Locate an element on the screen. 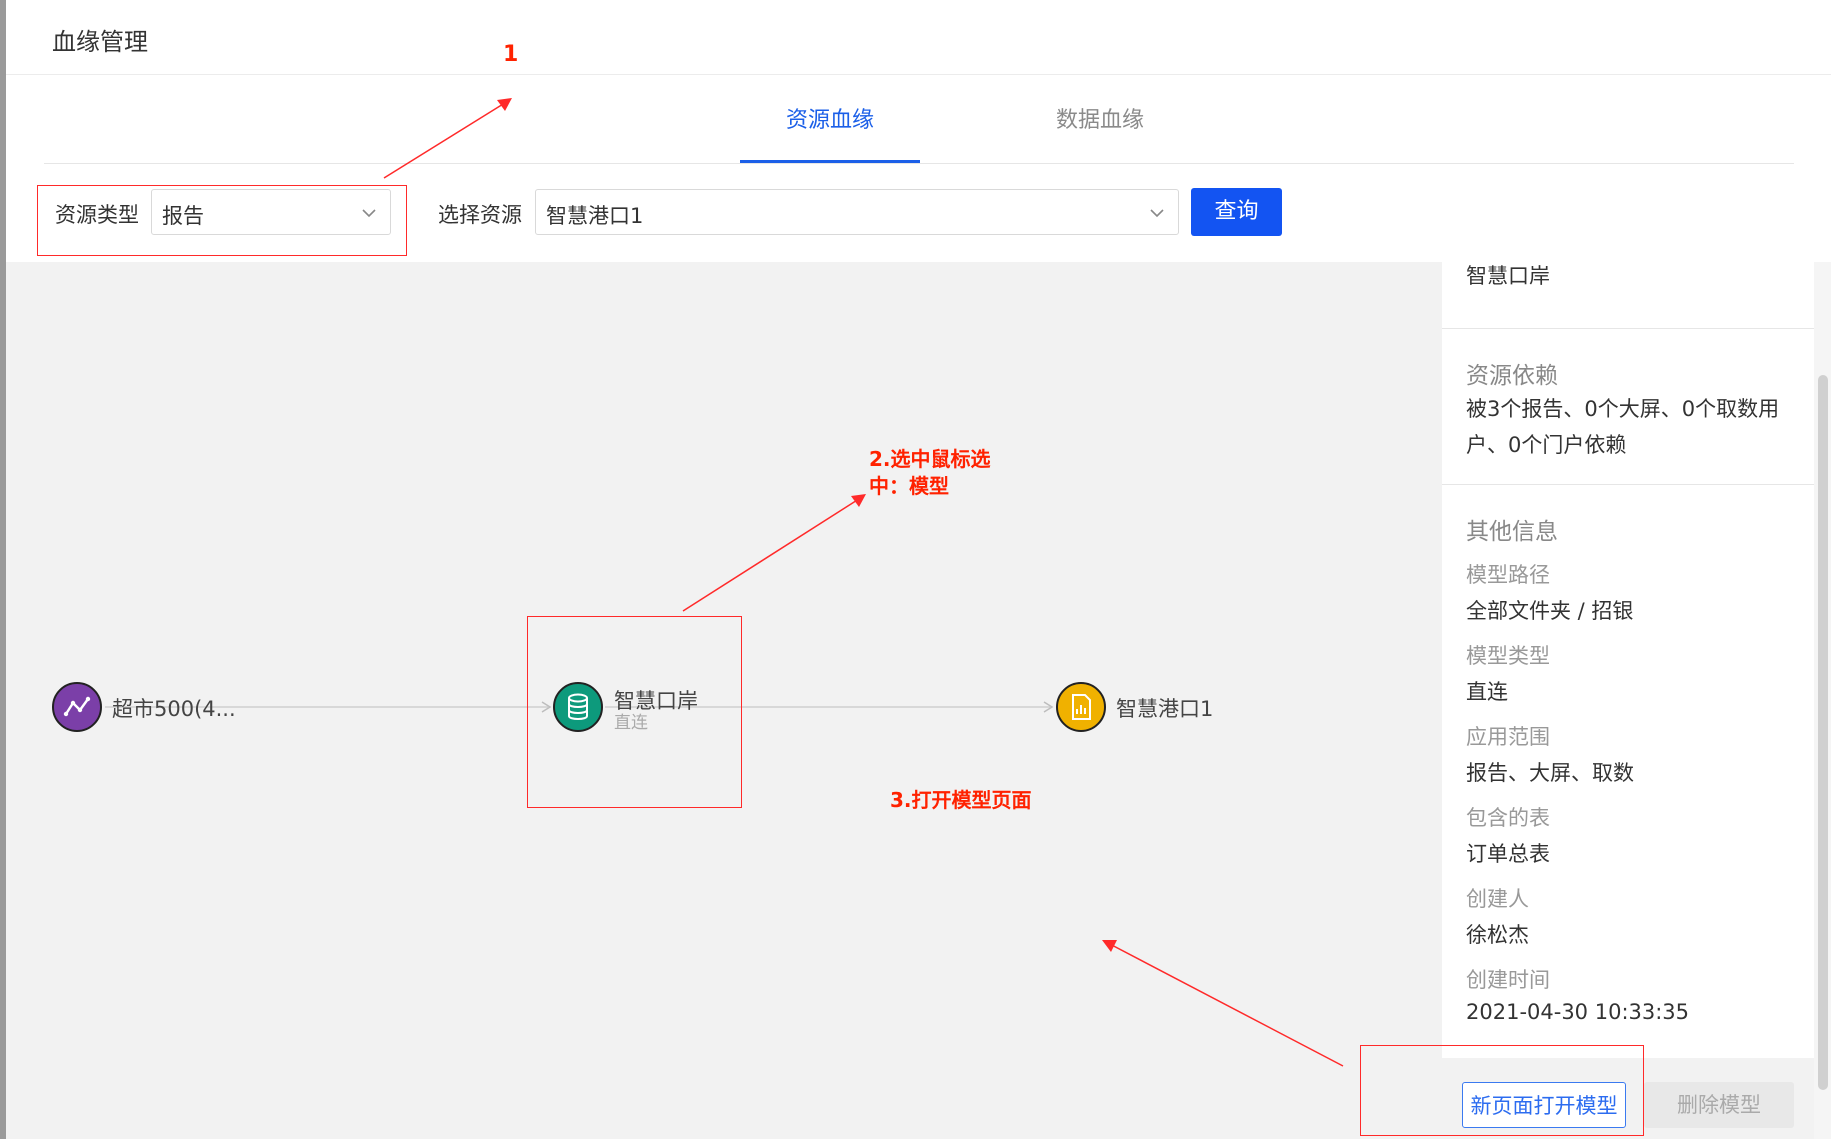  annotation-3: 3.打开模型页面 is located at coordinates (961, 800).